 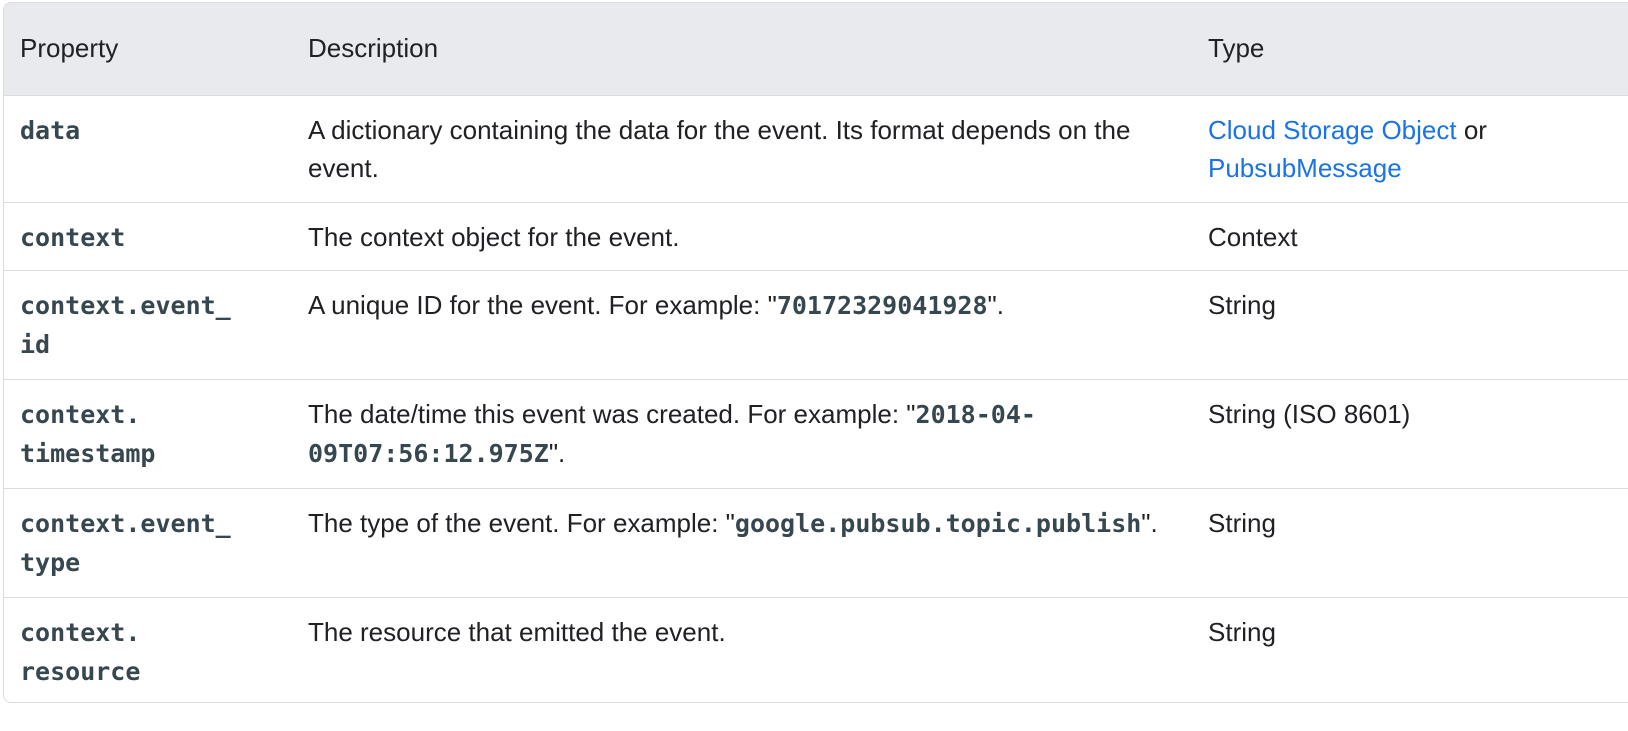 What do you see at coordinates (882, 305) in the screenshot?
I see `description-code: 70172329041928` at bounding box center [882, 305].